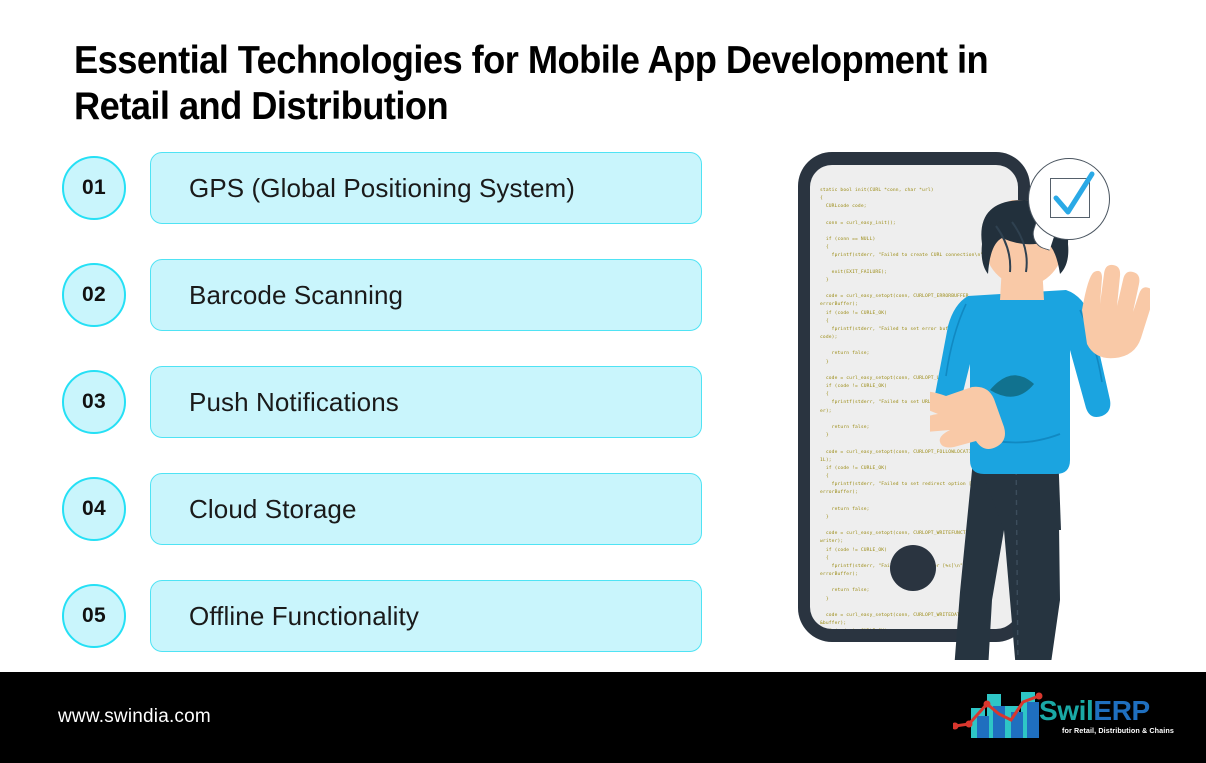 Image resolution: width=1206 pixels, height=763 pixels. I want to click on logo-name-primary: Swil, so click(1066, 710).